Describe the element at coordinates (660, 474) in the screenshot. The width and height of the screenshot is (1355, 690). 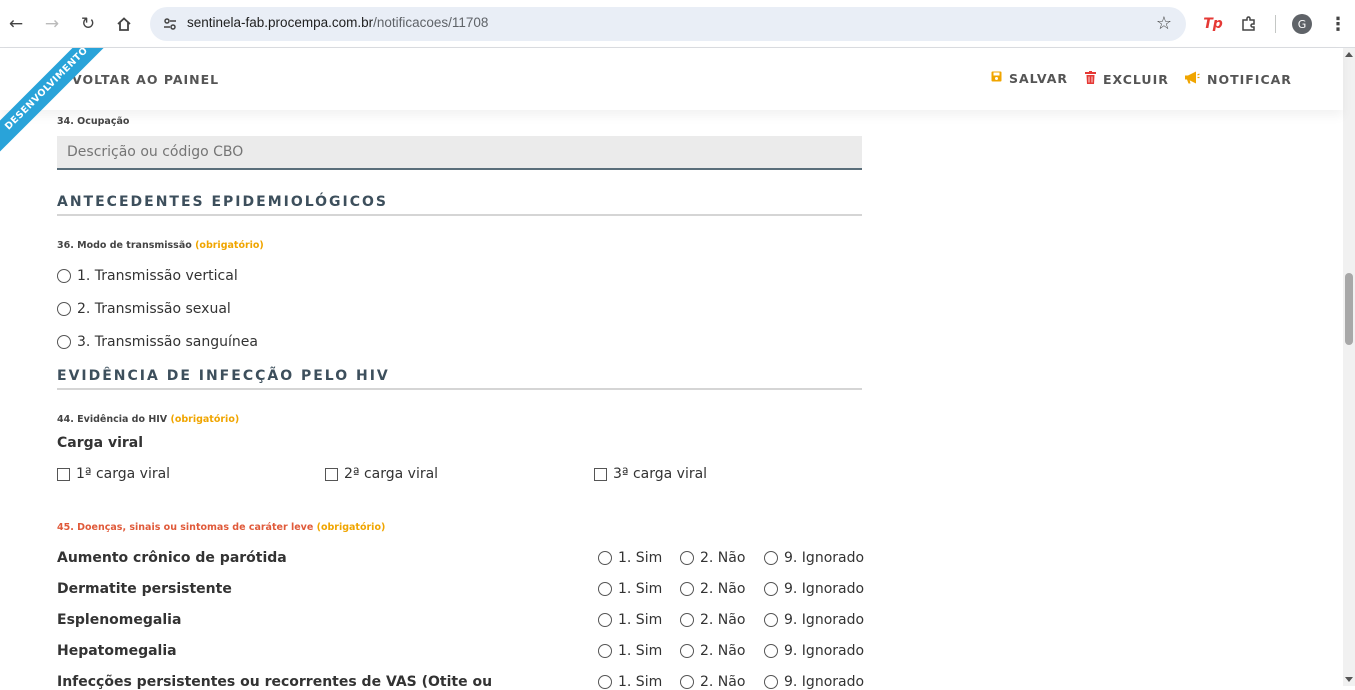
I see `checkbox-label: 3ª carga viral` at that location.